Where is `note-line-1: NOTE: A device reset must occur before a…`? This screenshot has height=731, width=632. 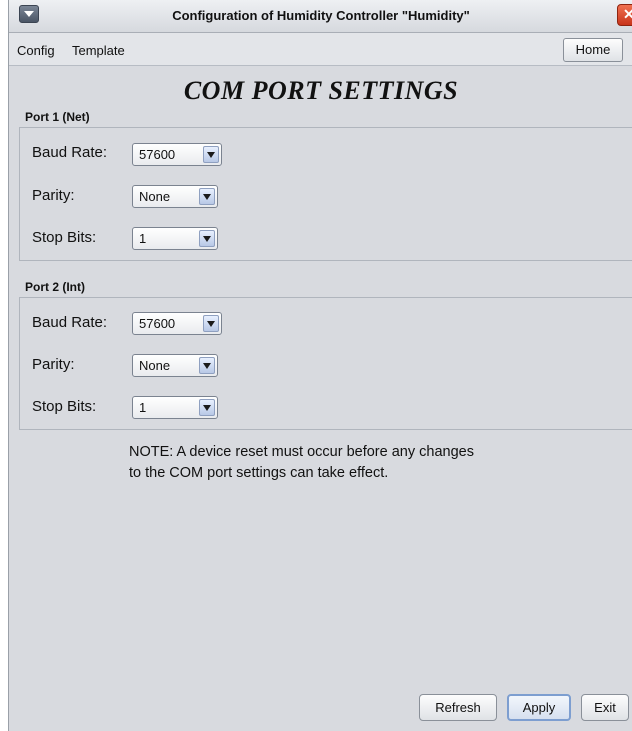 note-line-1: NOTE: A device reset must occur before a… is located at coordinates (301, 452).